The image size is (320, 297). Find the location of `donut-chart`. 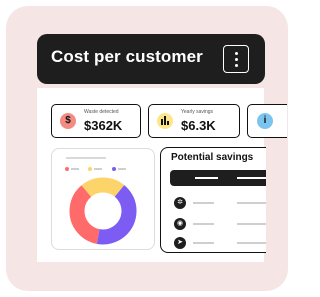

donut-chart is located at coordinates (103, 211).